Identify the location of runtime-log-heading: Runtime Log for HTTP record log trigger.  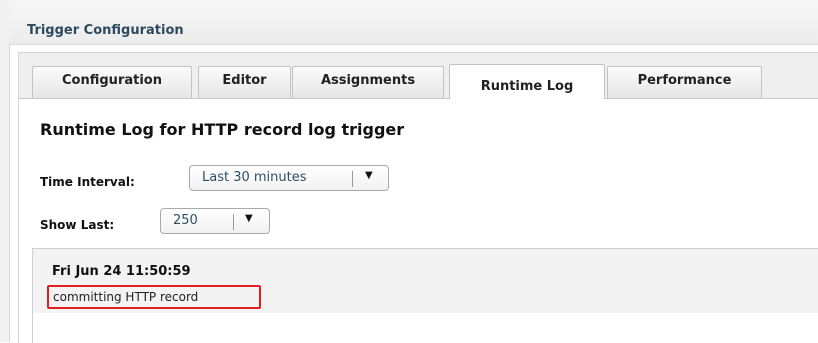
(222, 129).